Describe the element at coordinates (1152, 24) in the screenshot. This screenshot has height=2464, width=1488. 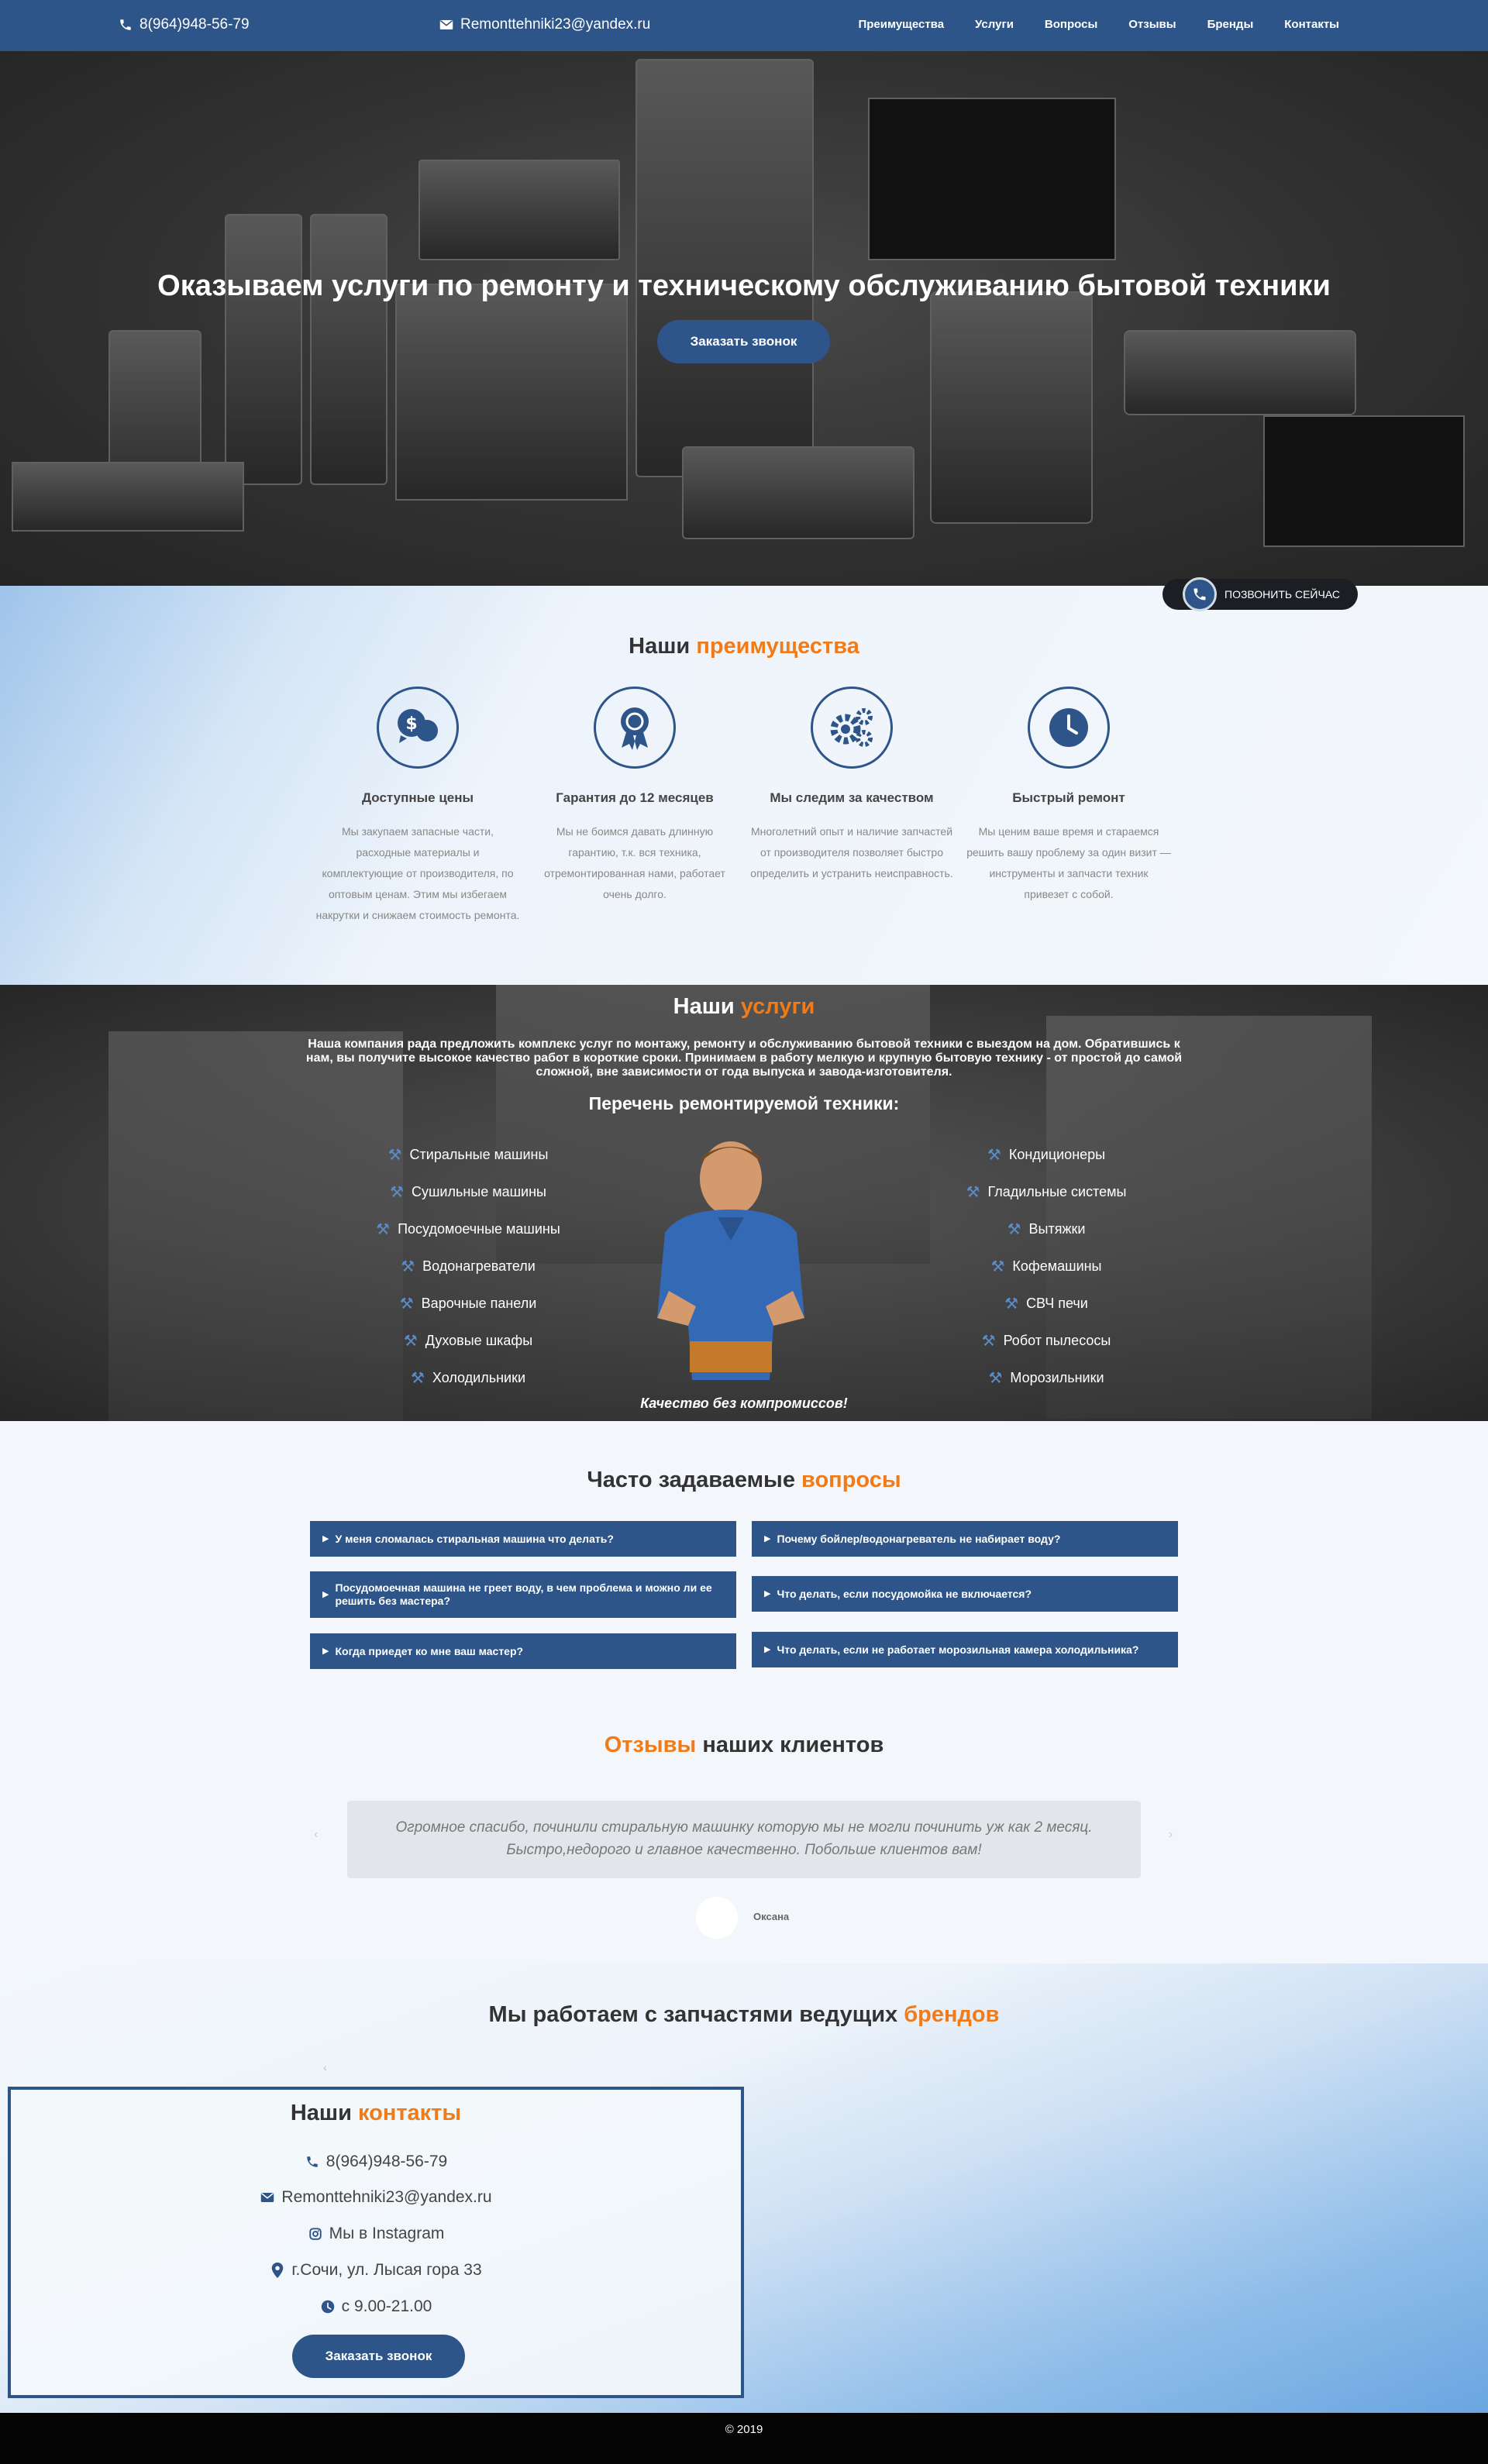
I see `nav-item-reviews: Отзывы` at that location.